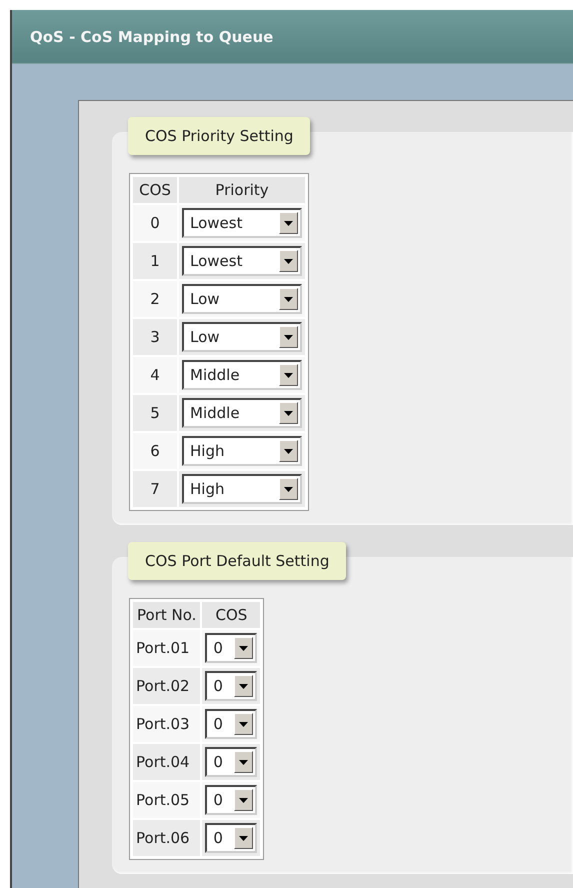 This screenshot has height=888, width=573. Describe the element at coordinates (166, 838) in the screenshot. I see `port-cell: Port.06` at that location.